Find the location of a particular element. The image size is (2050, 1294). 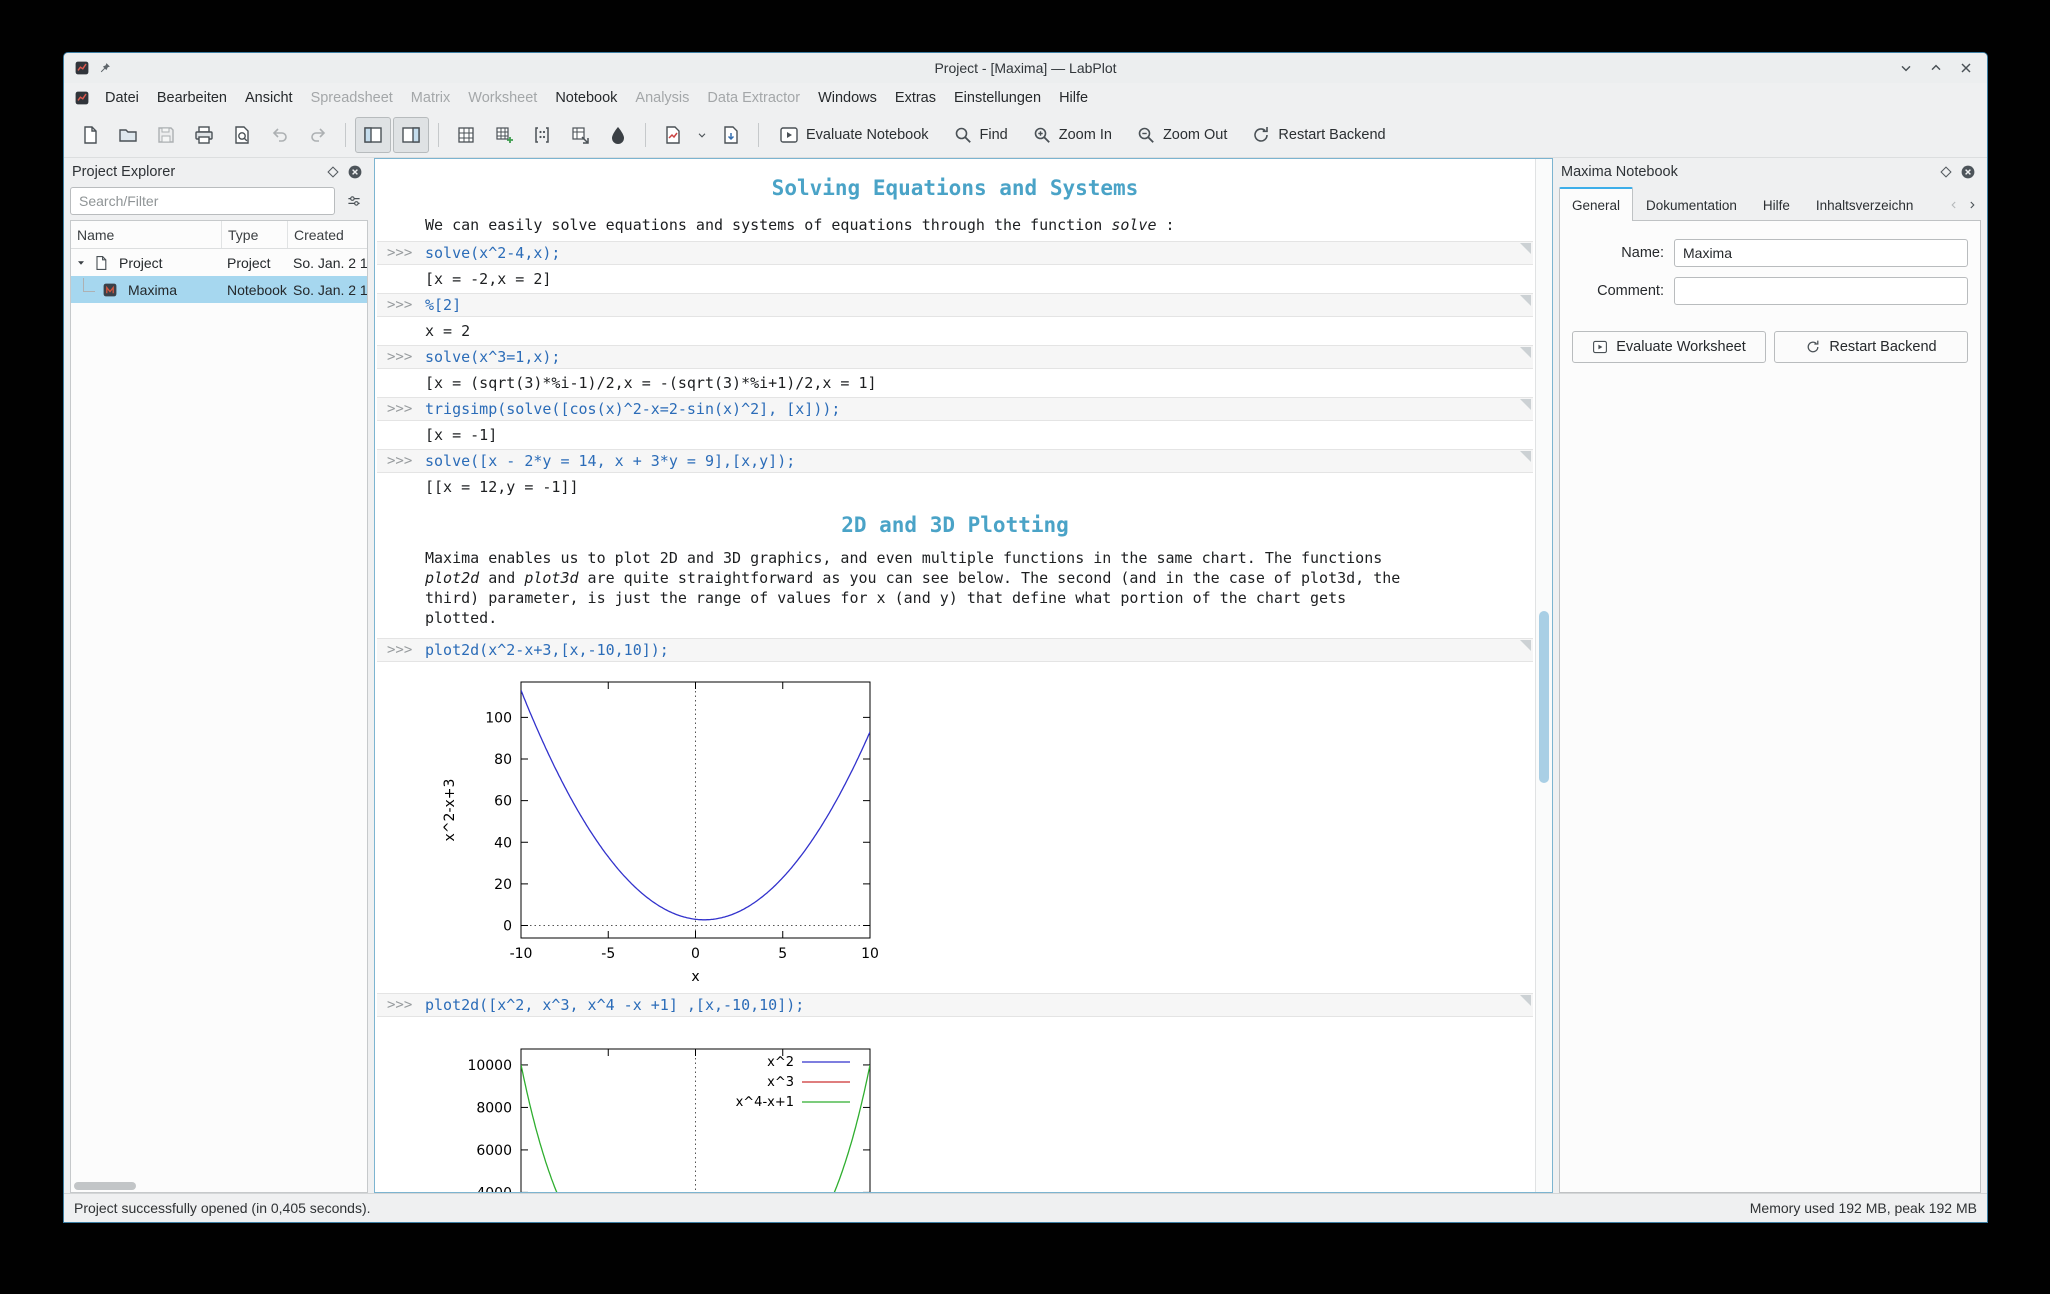

import-button is located at coordinates (731, 135).